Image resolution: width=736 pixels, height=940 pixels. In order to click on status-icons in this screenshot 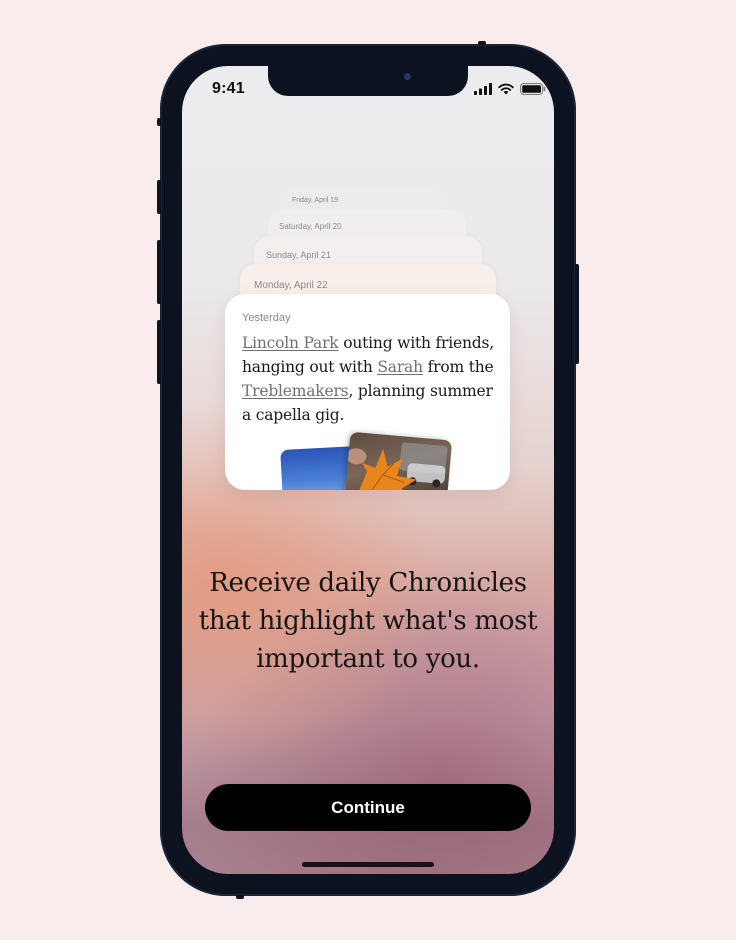, I will do `click(510, 89)`.